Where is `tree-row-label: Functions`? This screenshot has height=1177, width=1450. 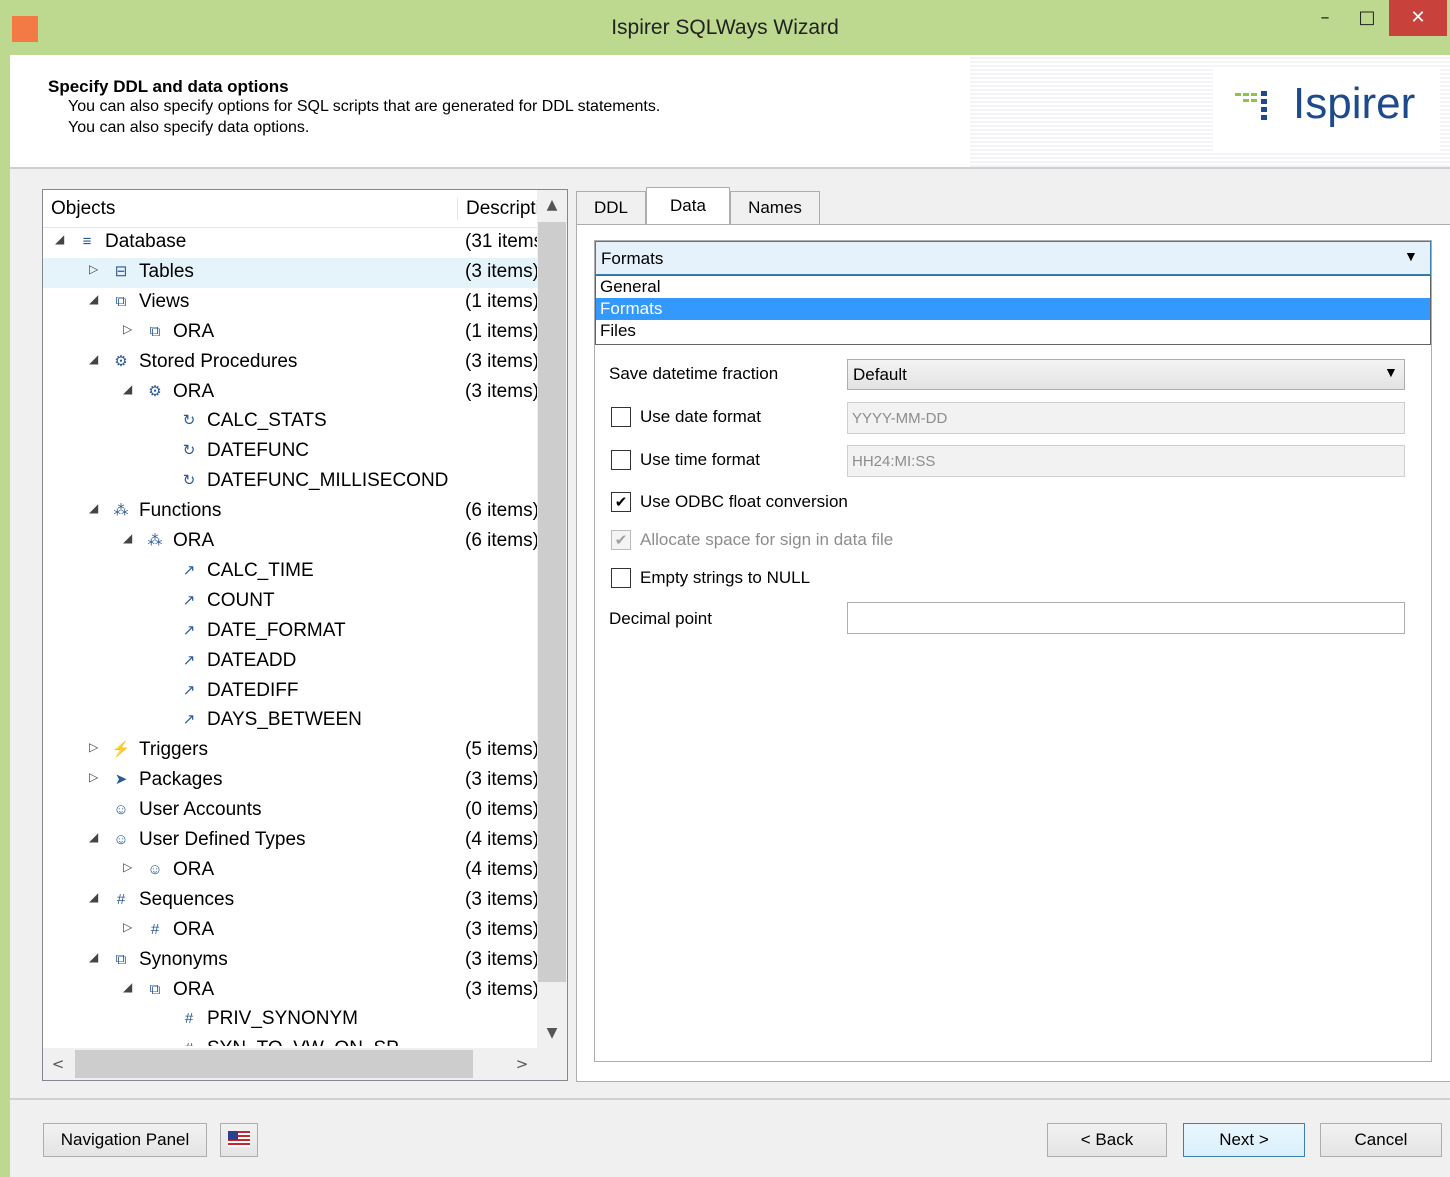
tree-row-label: Functions is located at coordinates (180, 511).